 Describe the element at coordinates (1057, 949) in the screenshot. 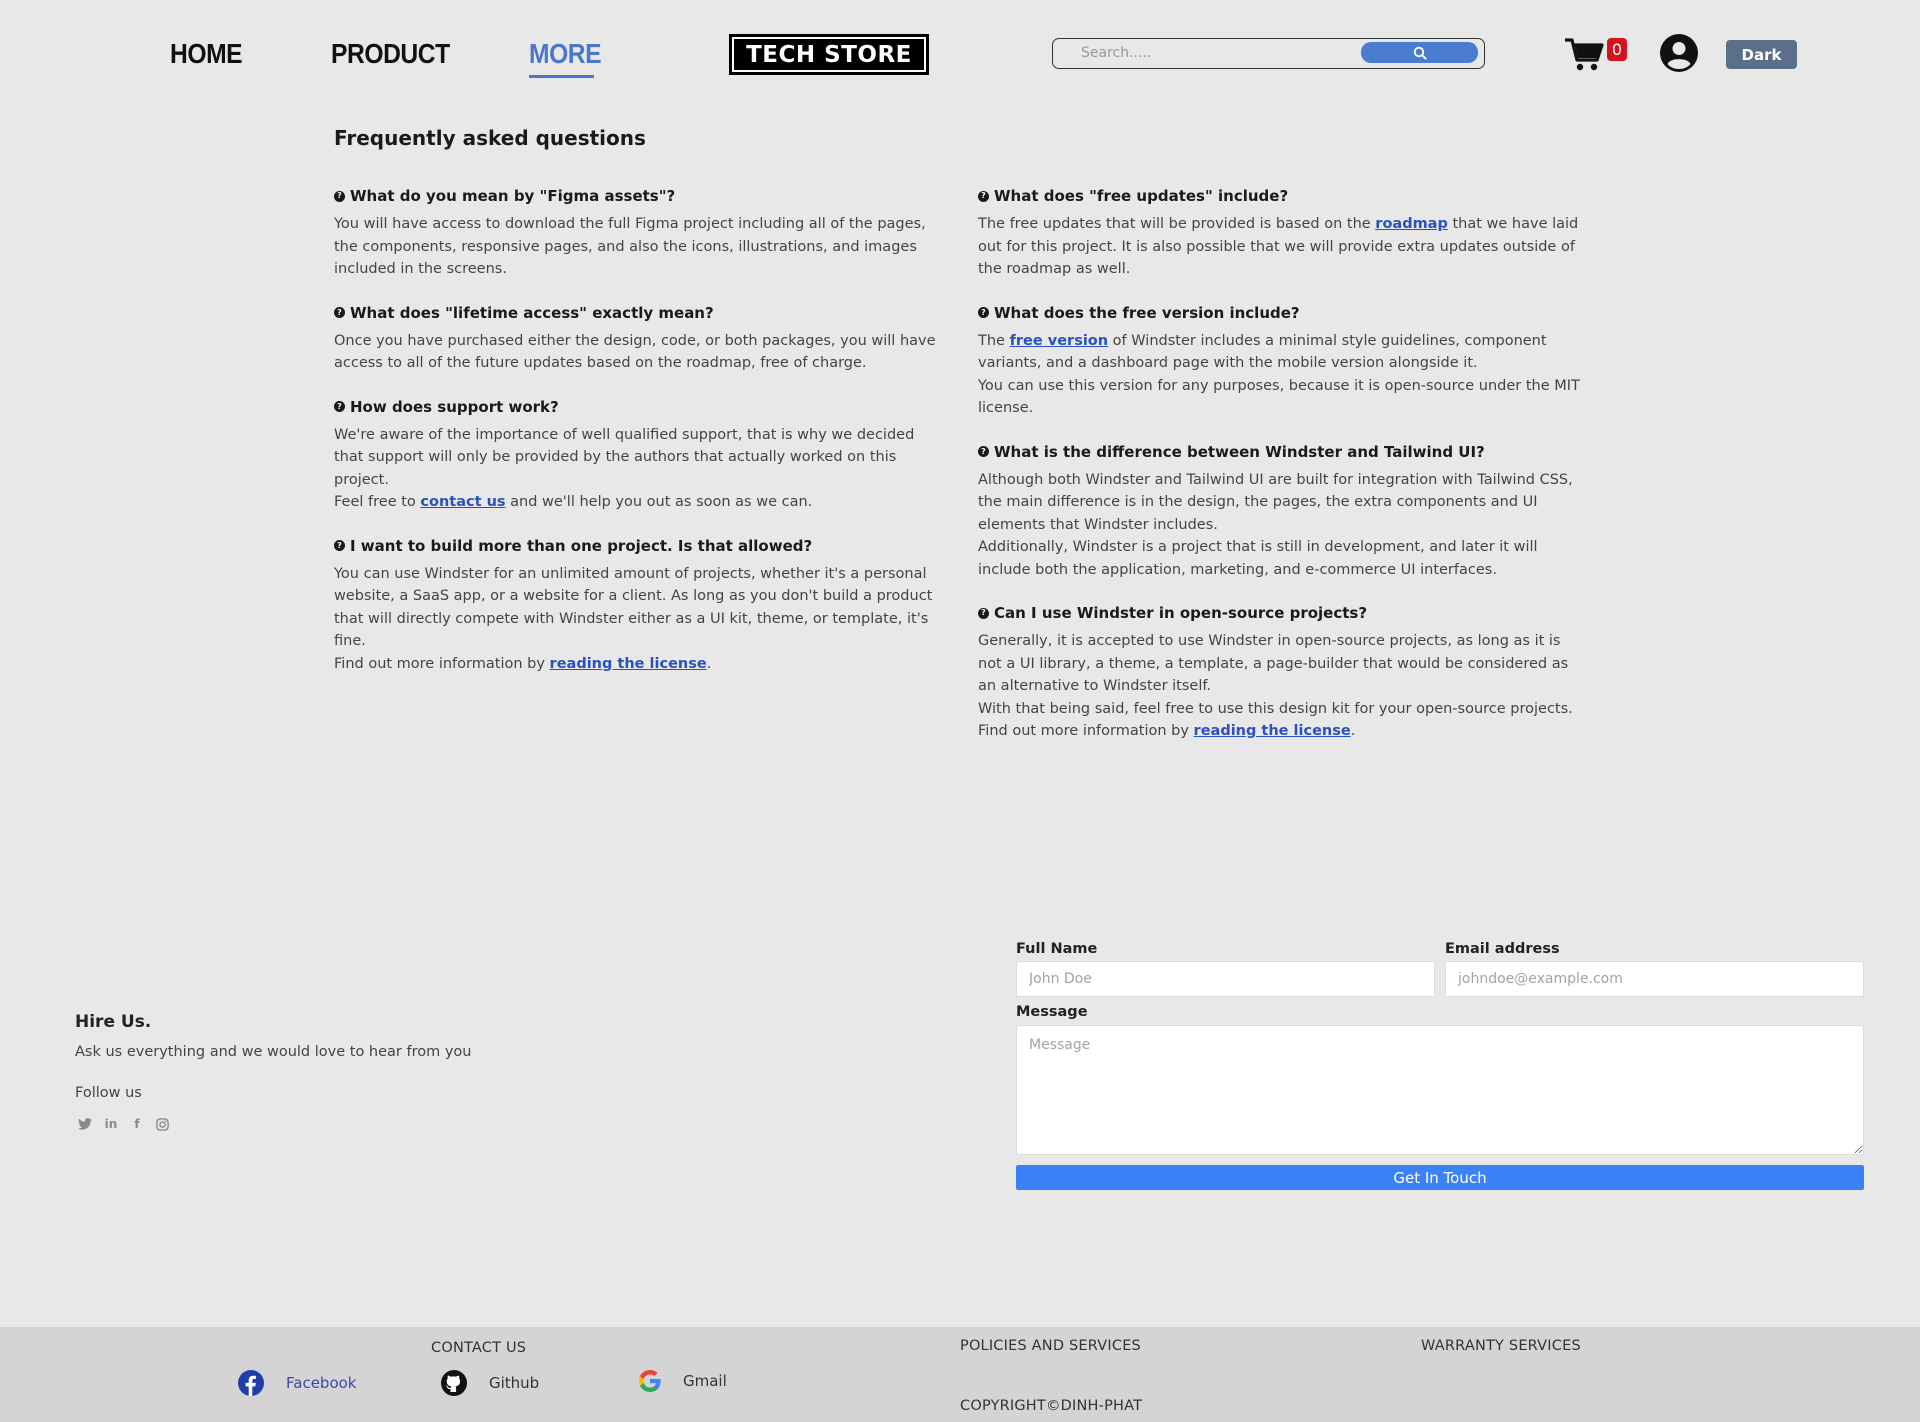

I see `full-name-label: Full Name` at that location.